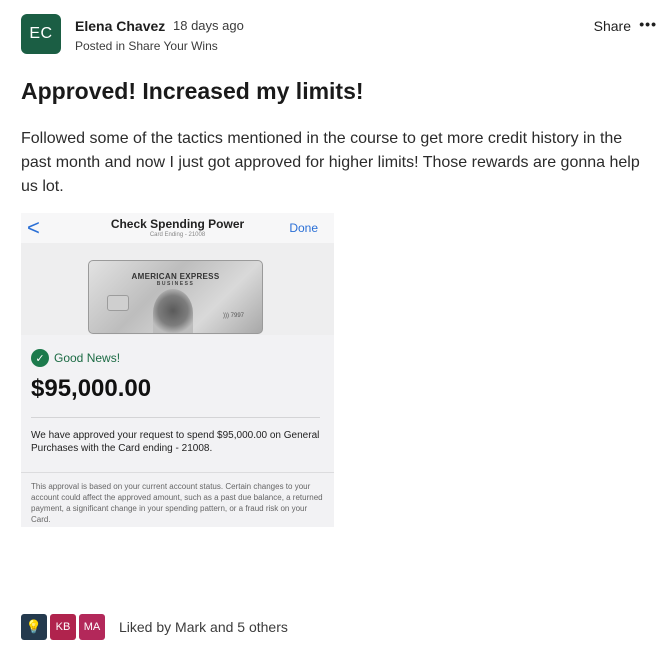  Describe the element at coordinates (173, 311) in the screenshot. I see `centurion-portrait-icon` at that location.